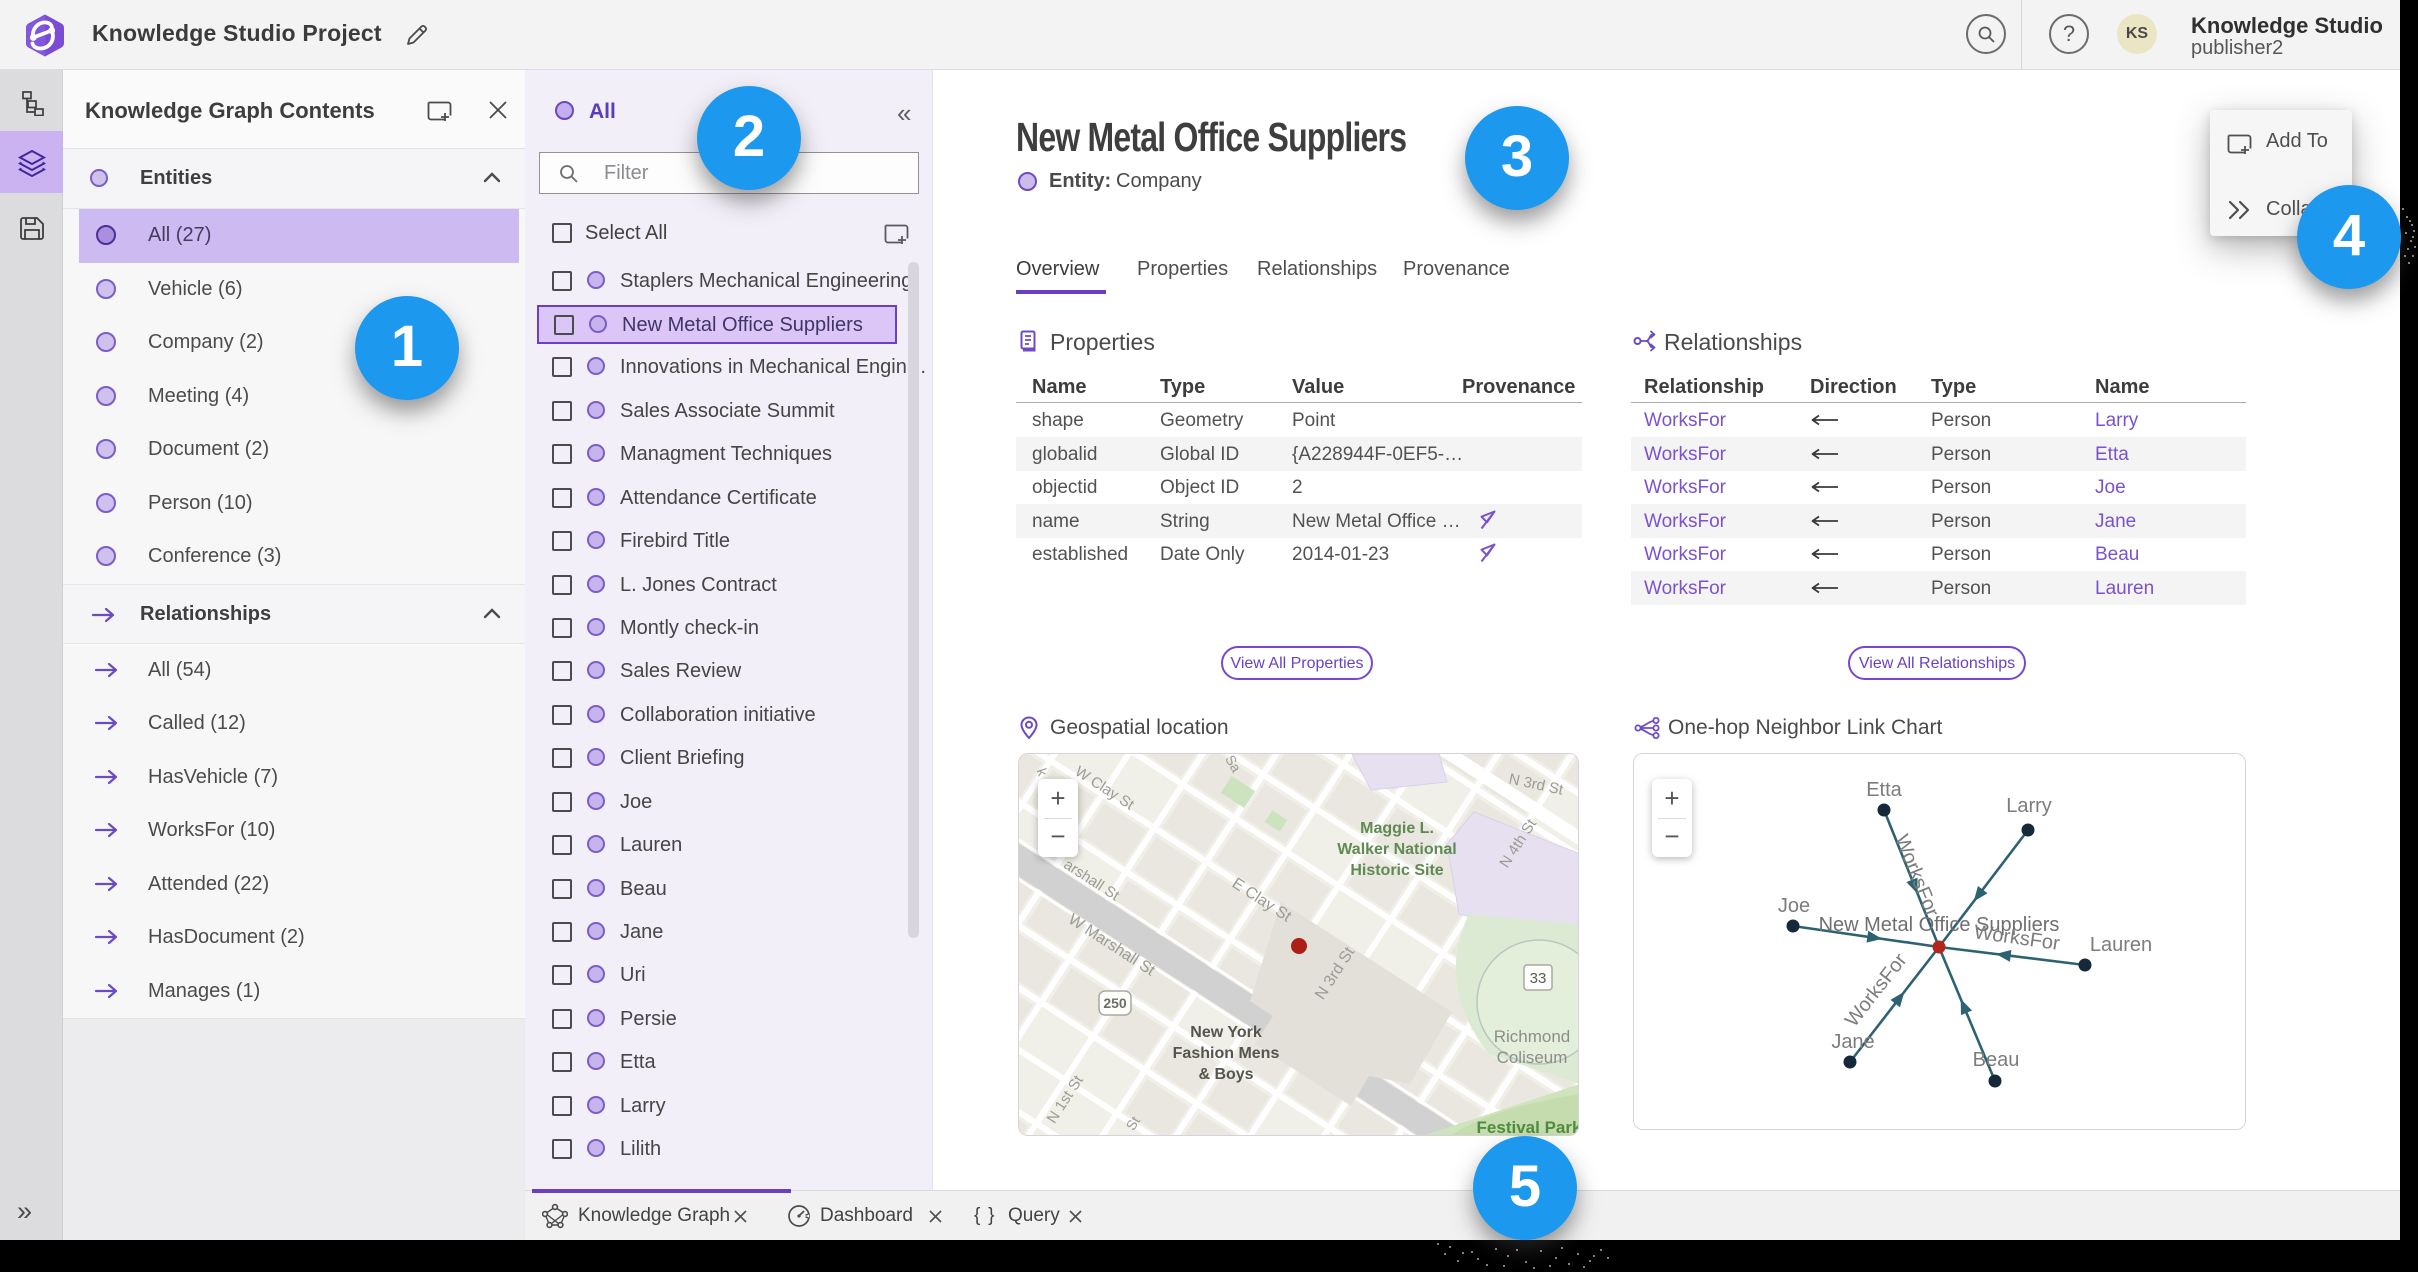 The height and width of the screenshot is (1272, 2418). What do you see at coordinates (1528, 1127) in the screenshot?
I see `svg-text: Festival Park` at bounding box center [1528, 1127].